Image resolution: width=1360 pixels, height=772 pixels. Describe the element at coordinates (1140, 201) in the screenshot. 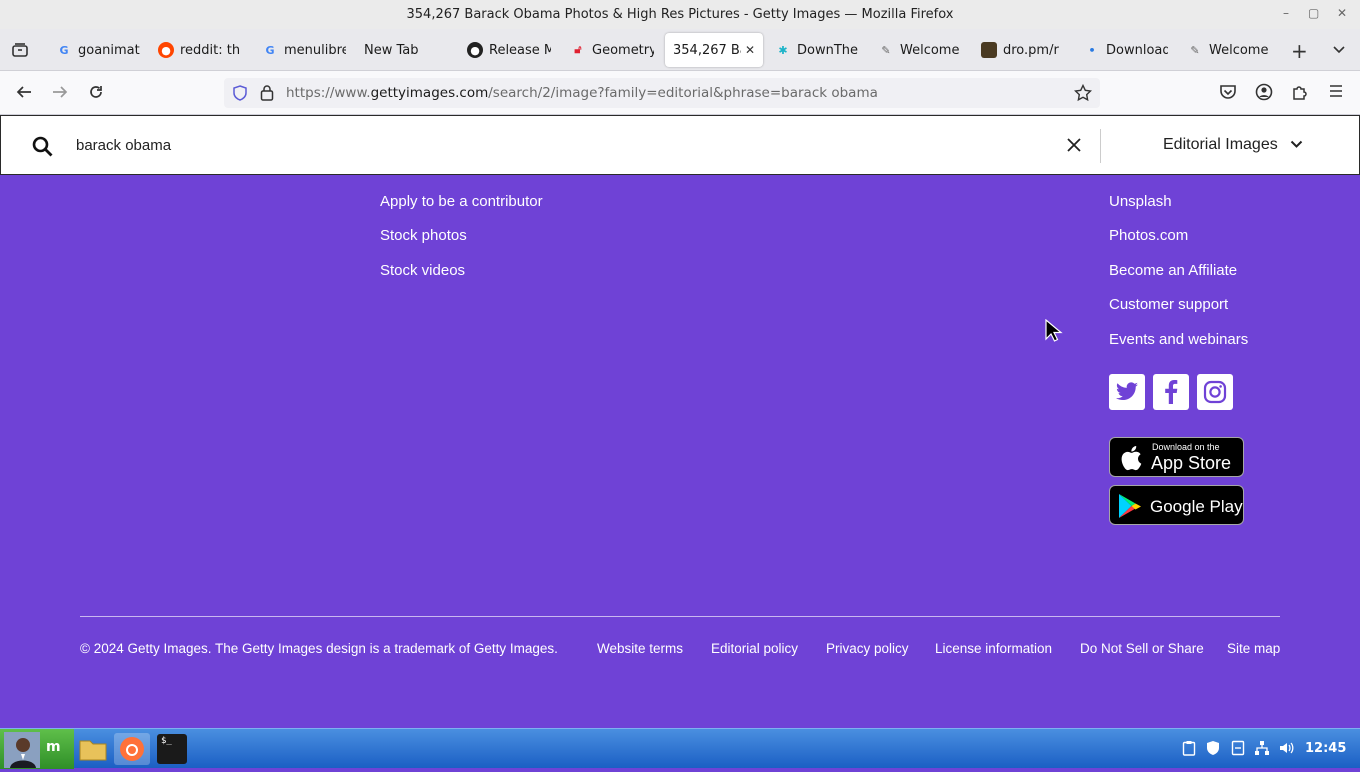

I see `footer-link-unsplash: Unsplash` at that location.